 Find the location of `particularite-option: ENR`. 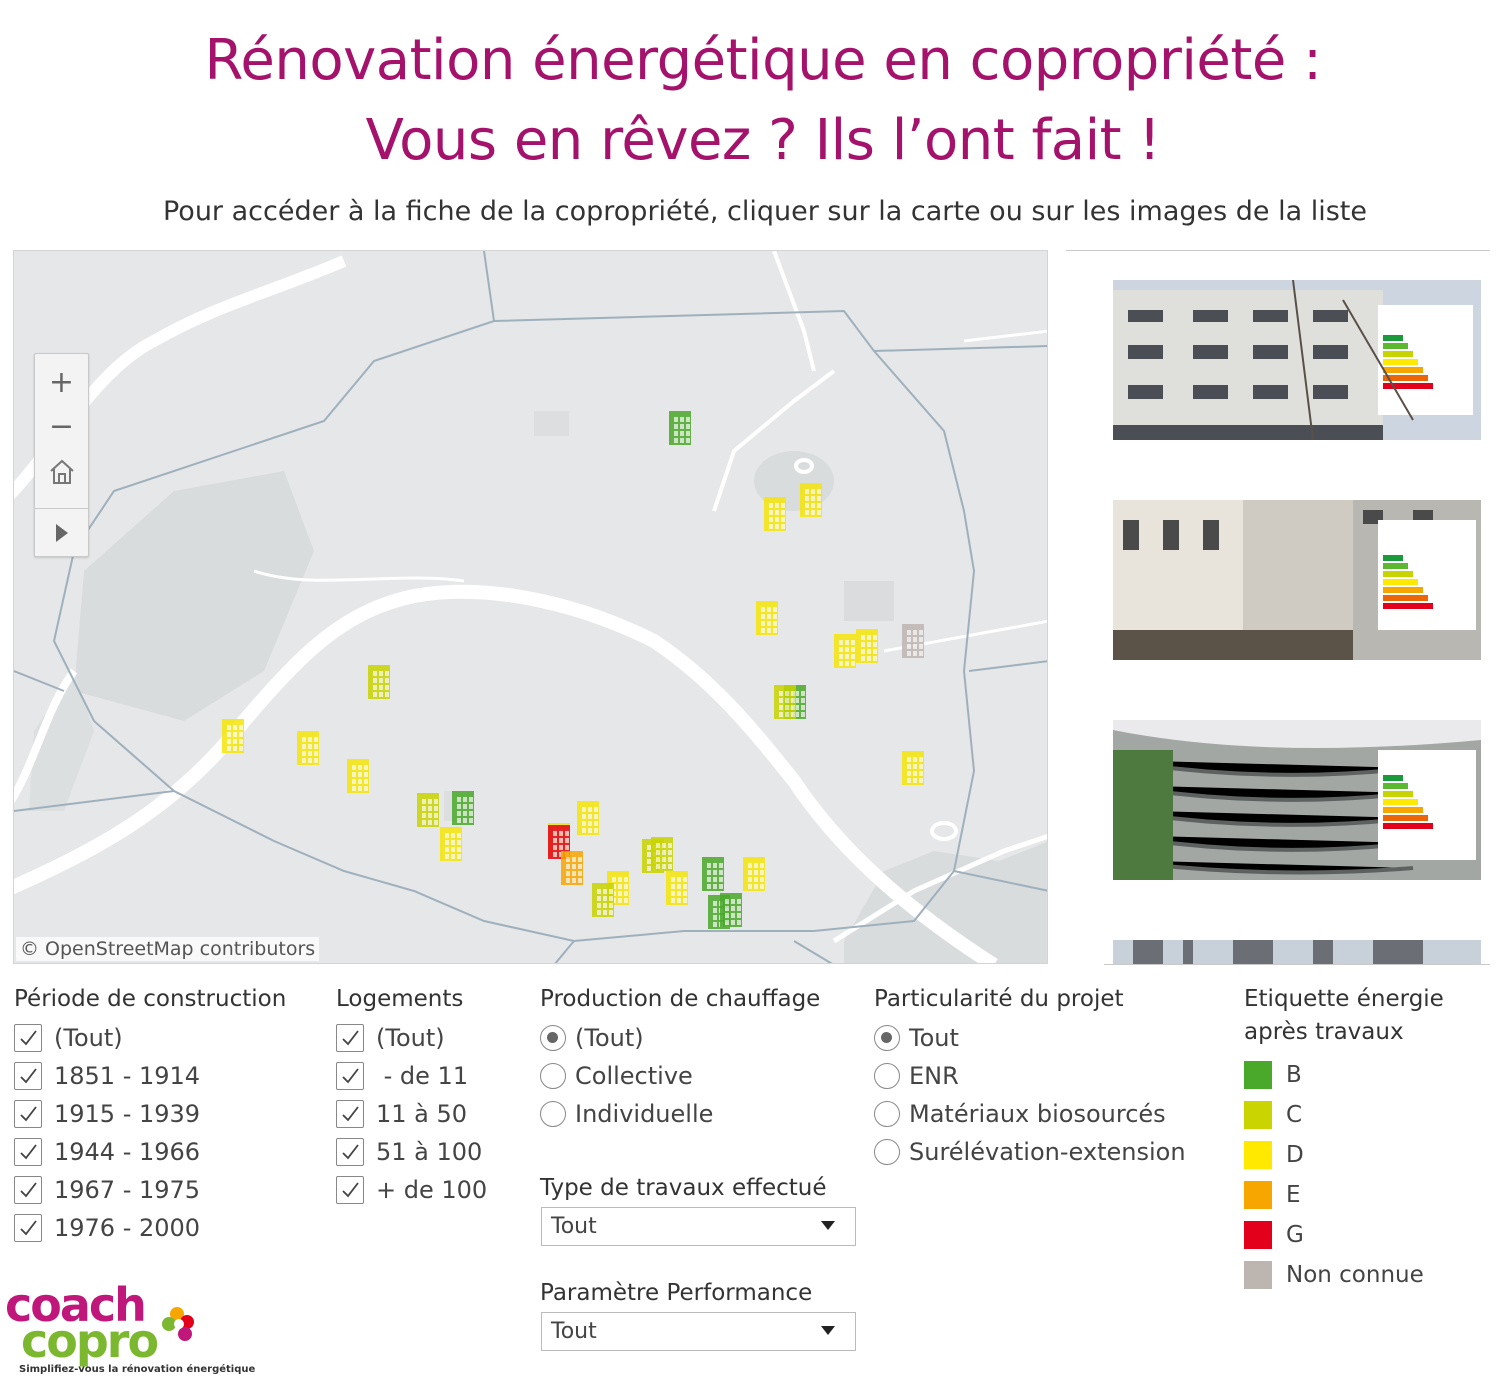

particularite-option: ENR is located at coordinates (916, 1076).